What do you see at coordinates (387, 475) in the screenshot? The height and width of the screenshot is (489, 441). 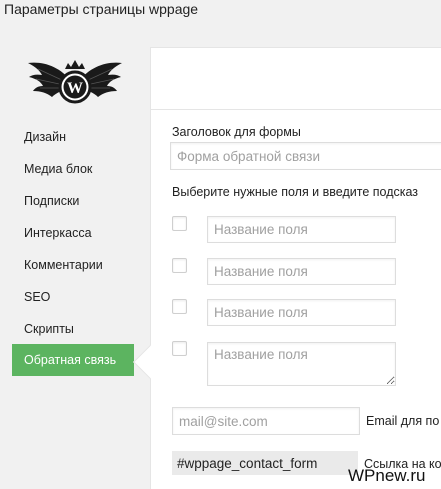 I see `watermark: WPnew.ru` at bounding box center [387, 475].